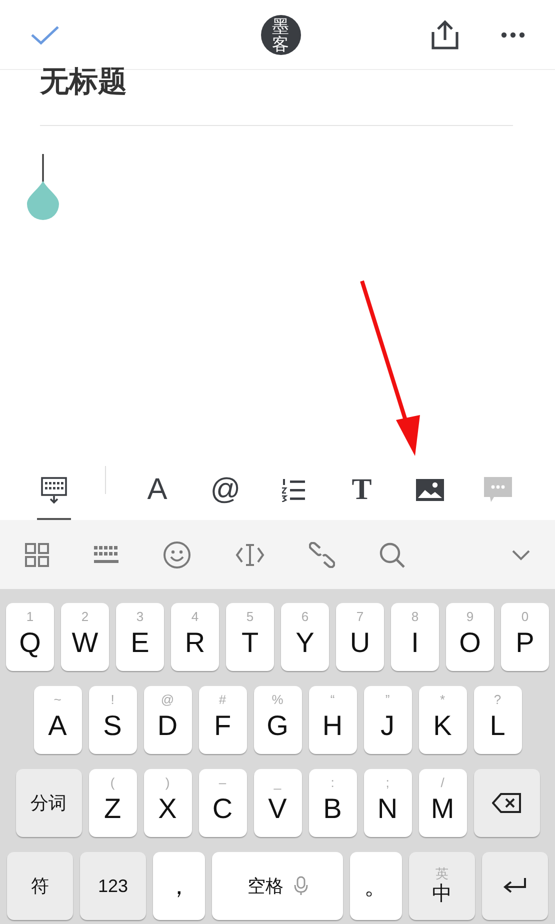 The height and width of the screenshot is (924, 555). What do you see at coordinates (140, 637) in the screenshot?
I see `letter-key: 3 E` at bounding box center [140, 637].